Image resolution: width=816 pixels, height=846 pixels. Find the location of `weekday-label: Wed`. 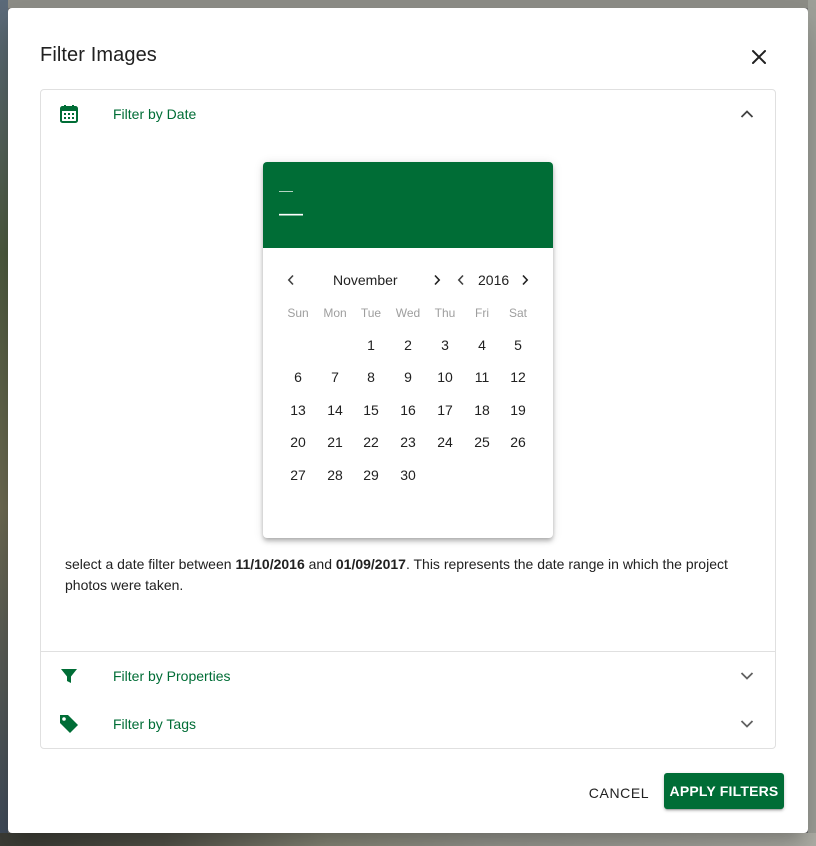

weekday-label: Wed is located at coordinates (408, 313).